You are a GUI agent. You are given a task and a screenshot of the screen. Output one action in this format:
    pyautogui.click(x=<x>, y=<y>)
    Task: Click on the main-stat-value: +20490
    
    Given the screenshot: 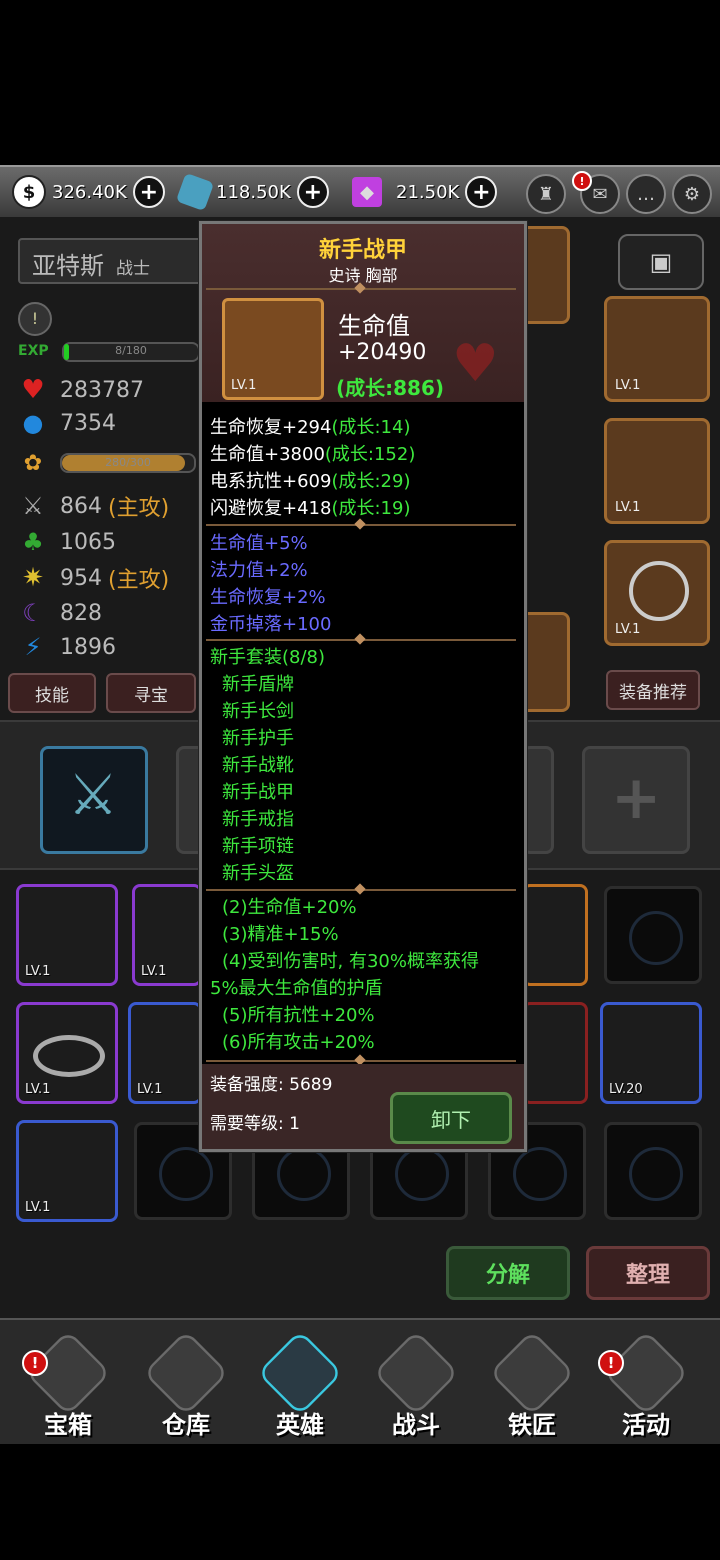 What is the action you would take?
    pyautogui.click(x=382, y=352)
    